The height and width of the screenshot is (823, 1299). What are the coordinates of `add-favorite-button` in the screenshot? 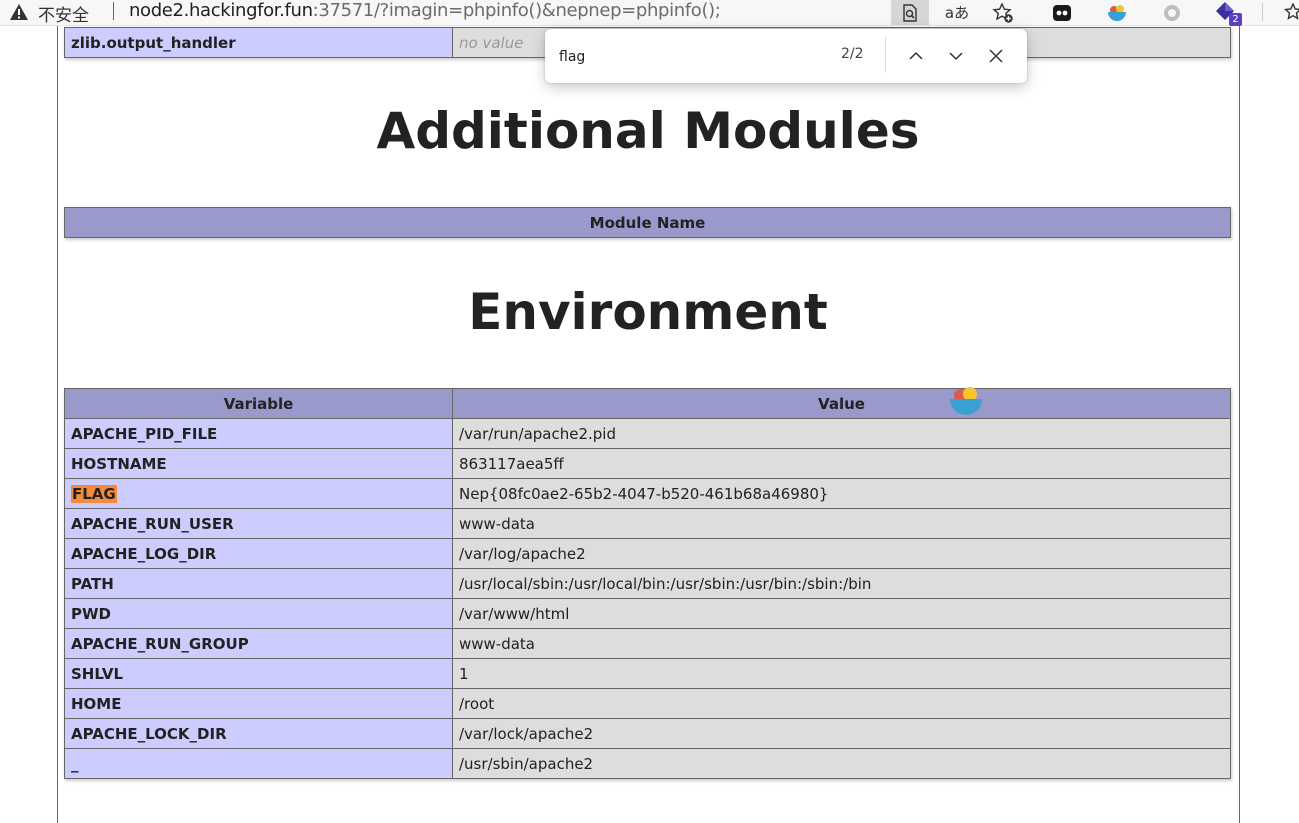 It's located at (1003, 12).